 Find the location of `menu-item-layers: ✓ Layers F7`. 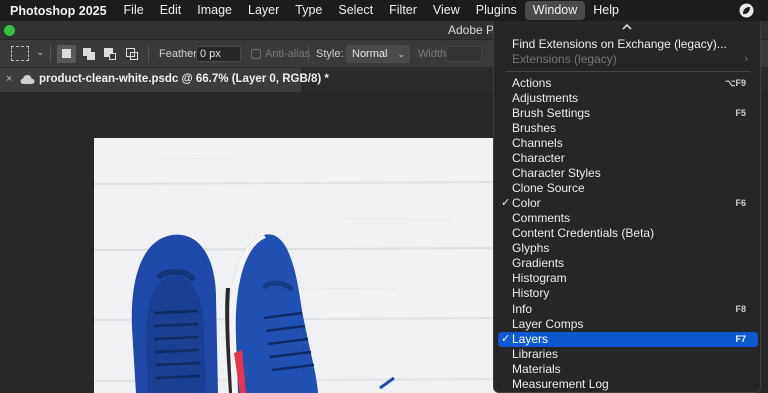

menu-item-layers: ✓ Layers F7 is located at coordinates (628, 339).